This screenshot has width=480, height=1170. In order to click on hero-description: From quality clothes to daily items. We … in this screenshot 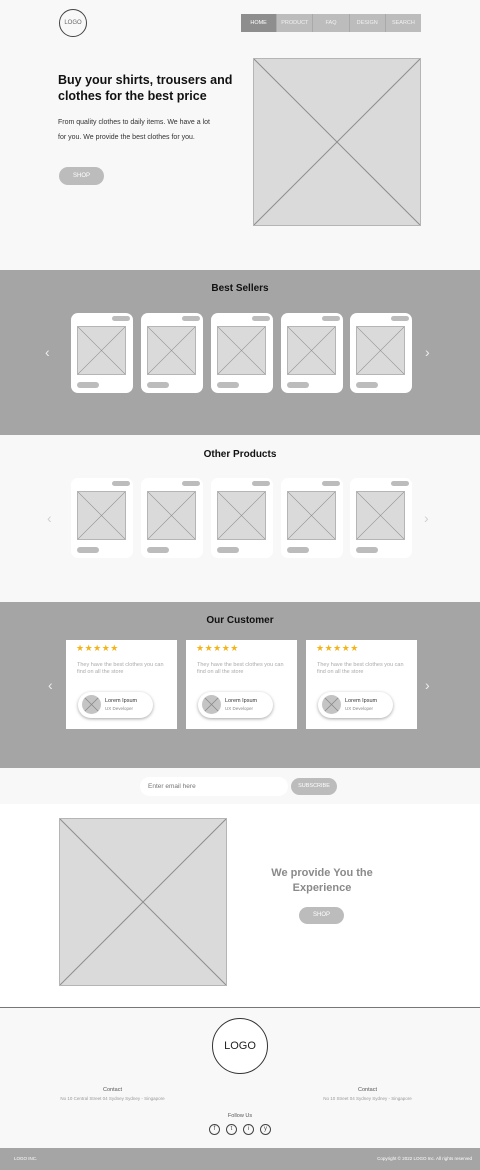, I will do `click(134, 130)`.